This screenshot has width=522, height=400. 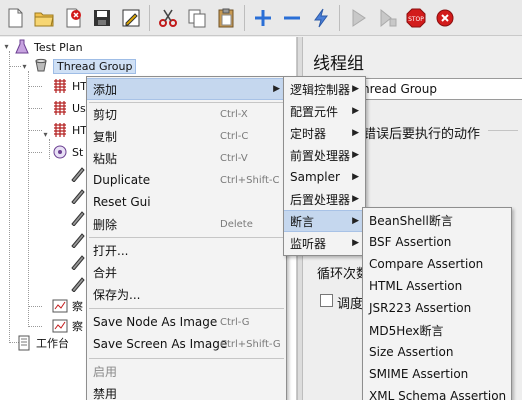 I want to click on menu-item-label: Sampler, so click(x=315, y=177).